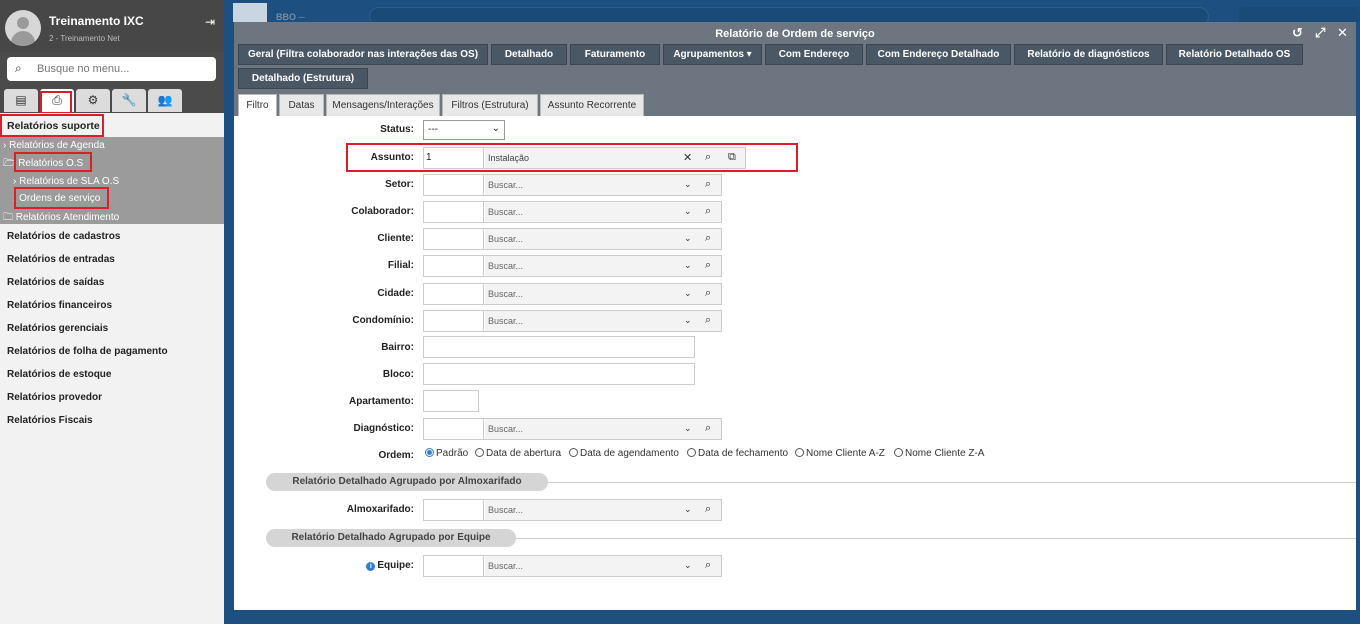  What do you see at coordinates (732, 157) in the screenshot?
I see `open-external-icon: ⧉` at bounding box center [732, 157].